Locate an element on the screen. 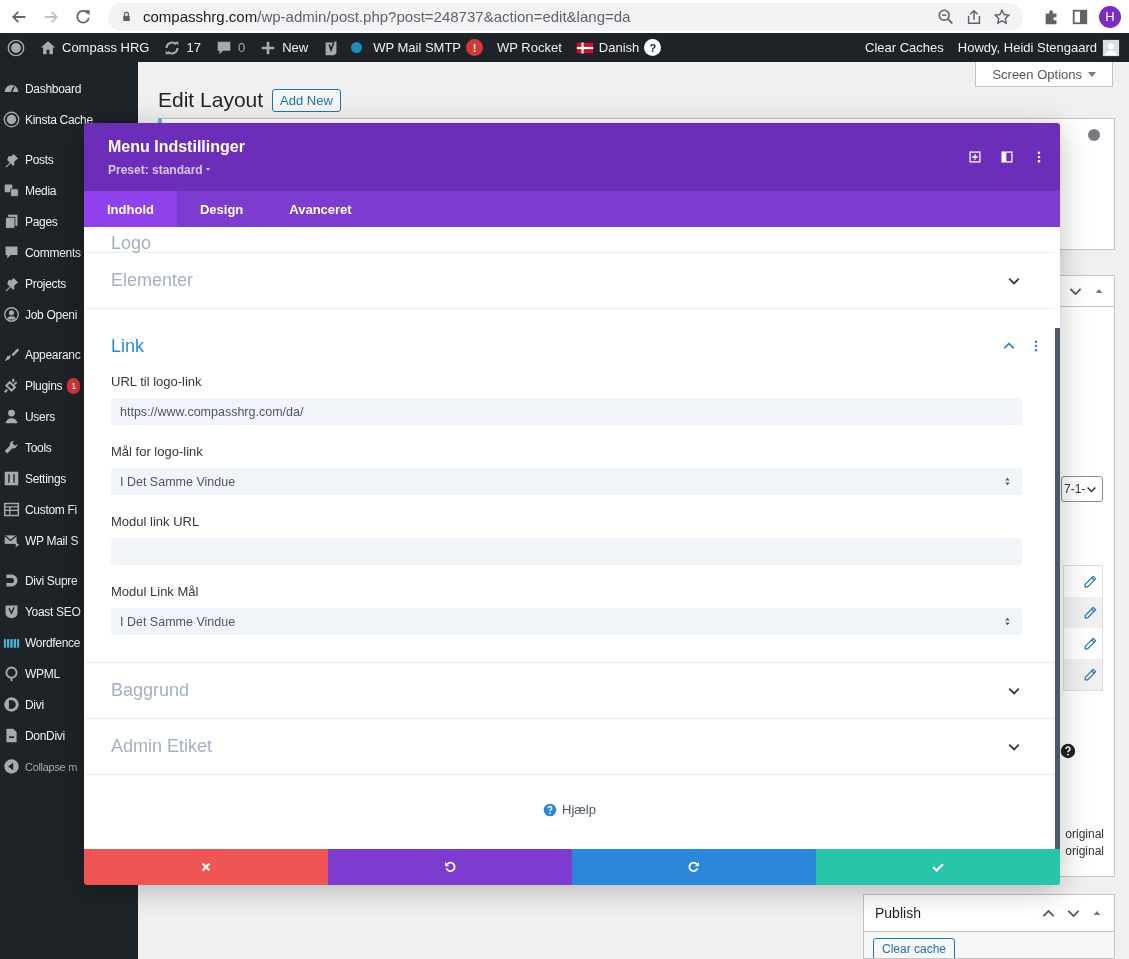  preset-dropdown: Preset: standard is located at coordinates (176, 169).